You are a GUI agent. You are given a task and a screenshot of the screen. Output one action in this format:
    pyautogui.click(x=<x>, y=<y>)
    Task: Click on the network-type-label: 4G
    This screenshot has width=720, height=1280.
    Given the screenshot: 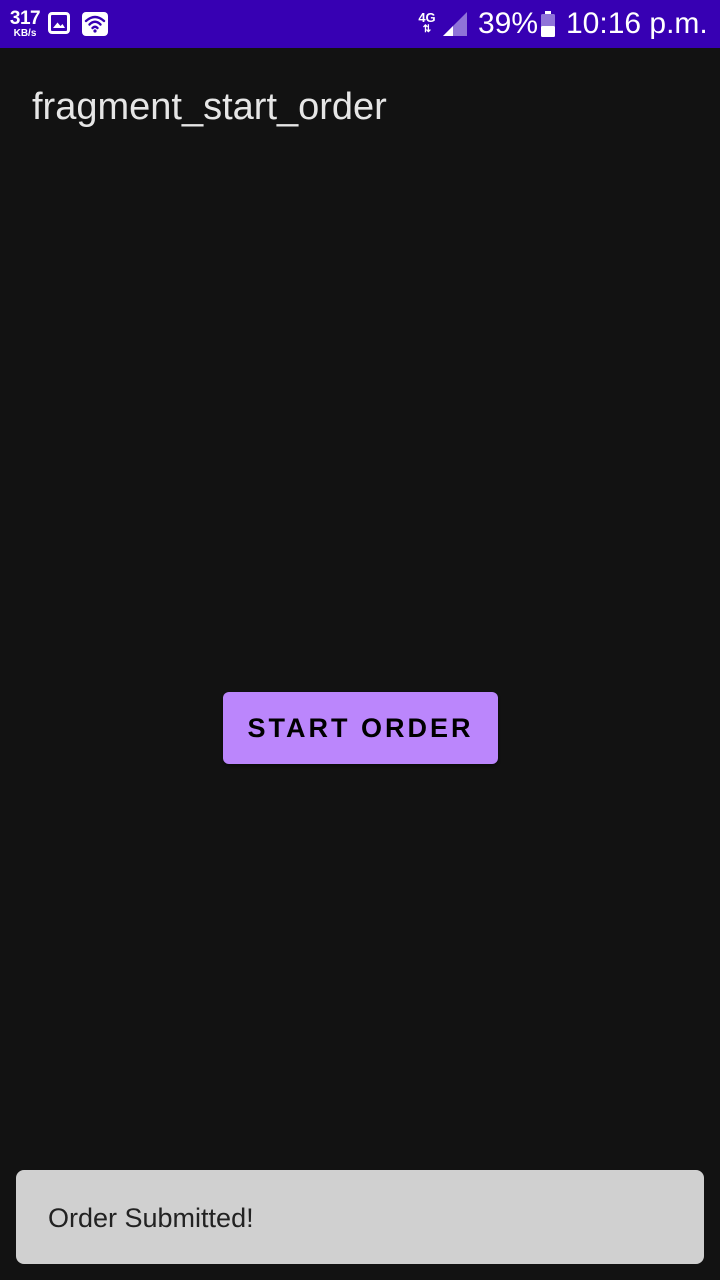 What is the action you would take?
    pyautogui.click(x=427, y=17)
    